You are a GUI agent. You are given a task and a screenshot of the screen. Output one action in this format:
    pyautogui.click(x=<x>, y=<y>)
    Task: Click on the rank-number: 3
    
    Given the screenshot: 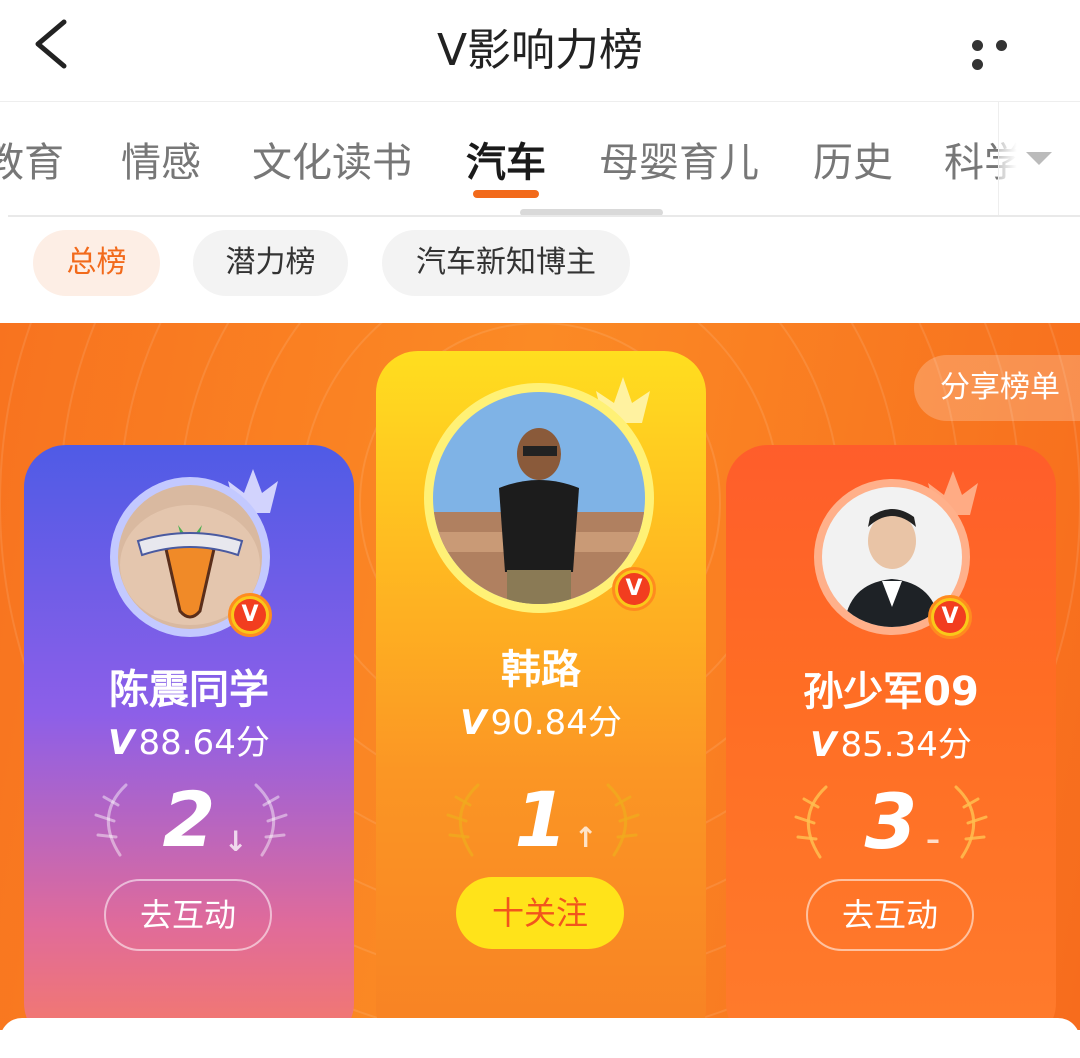 What is the action you would take?
    pyautogui.click(x=891, y=821)
    